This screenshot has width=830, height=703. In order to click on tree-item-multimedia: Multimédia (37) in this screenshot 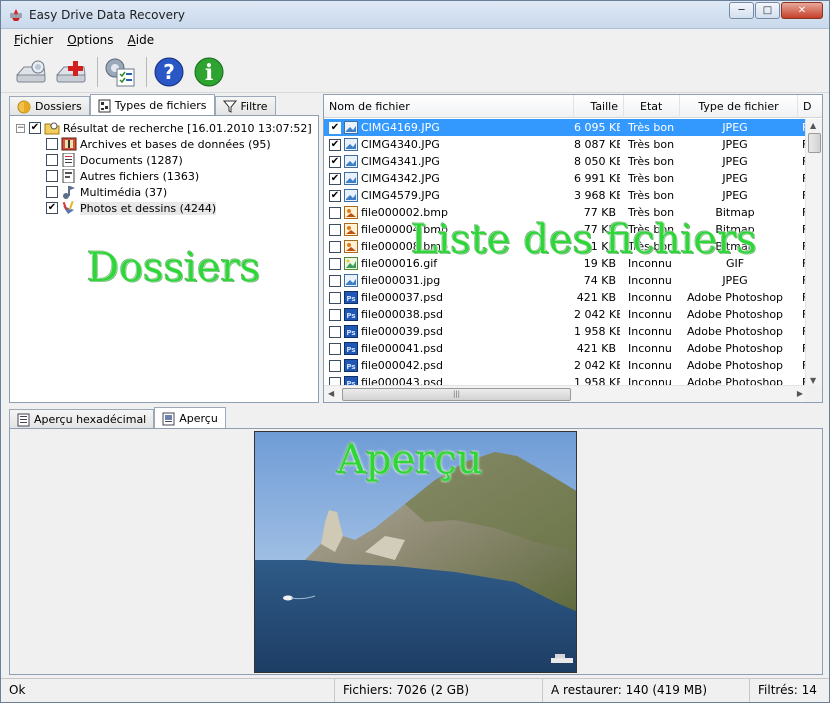, I will do `click(179, 192)`.